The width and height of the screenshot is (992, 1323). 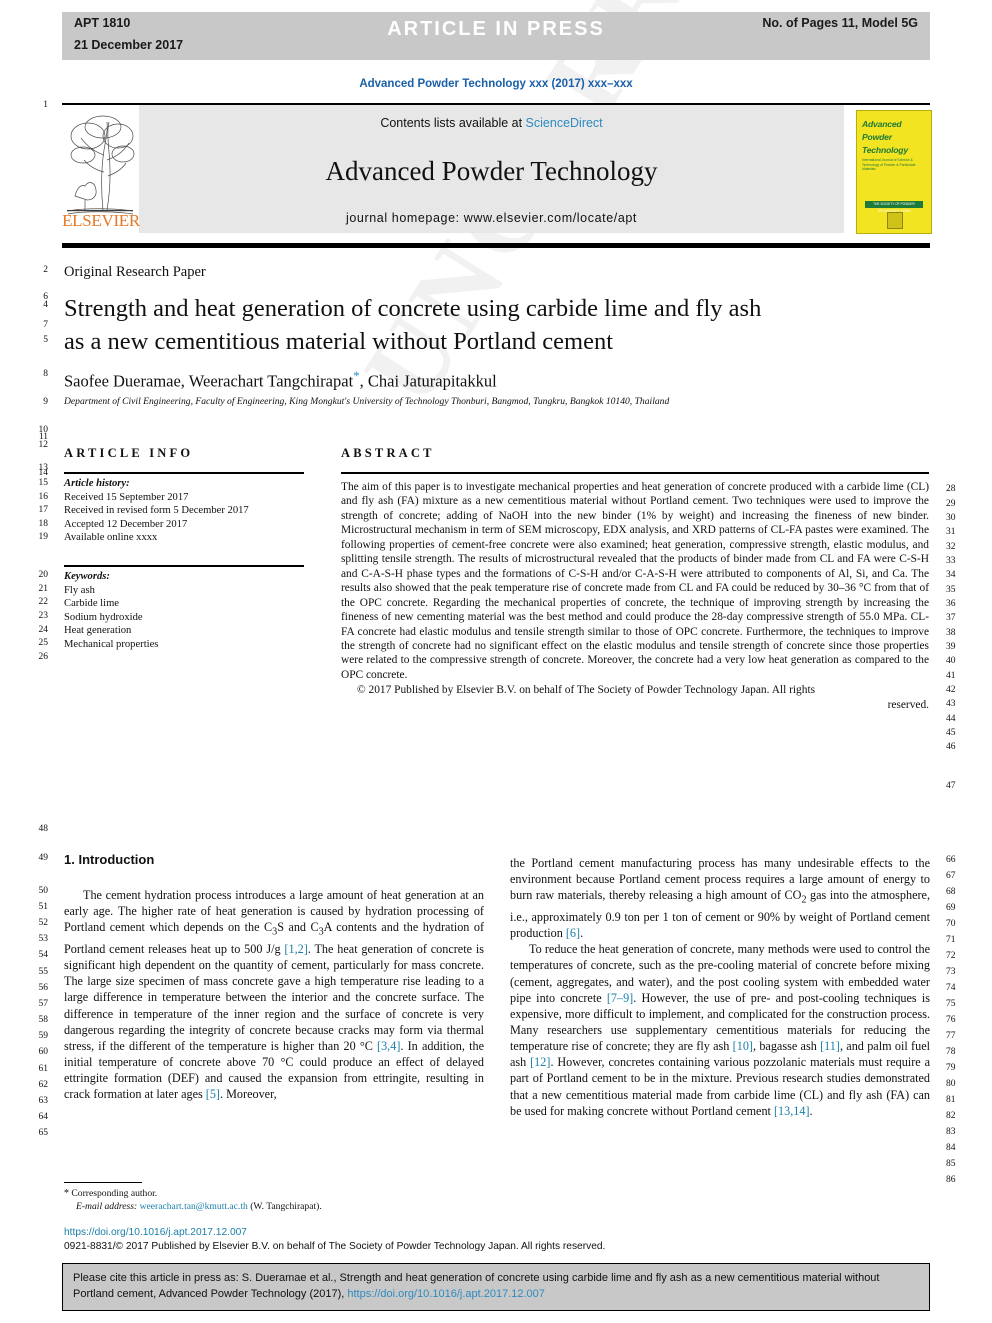 I want to click on line-number: 21, so click(x=43, y=589).